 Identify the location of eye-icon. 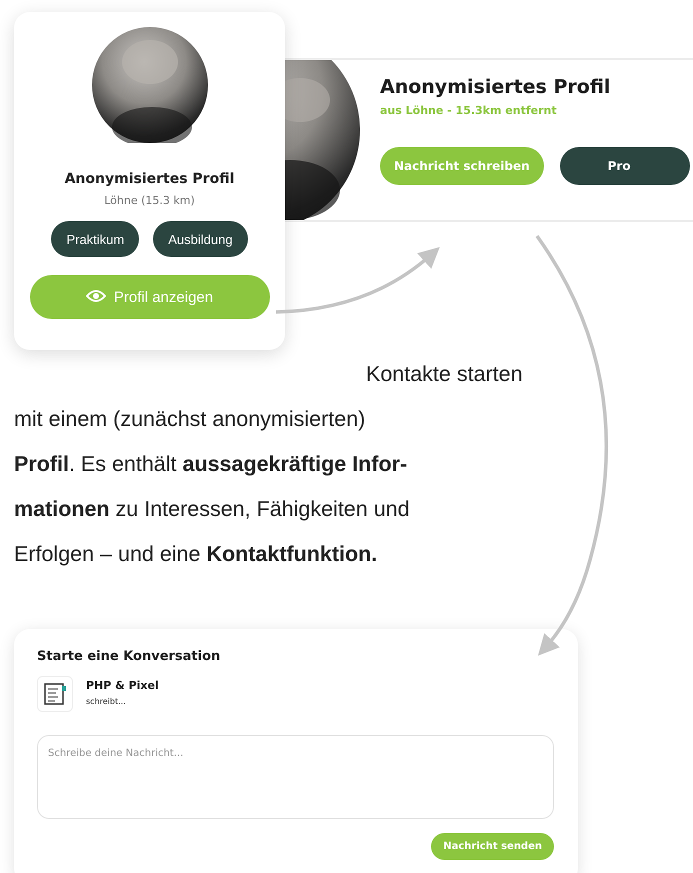
(96, 297).